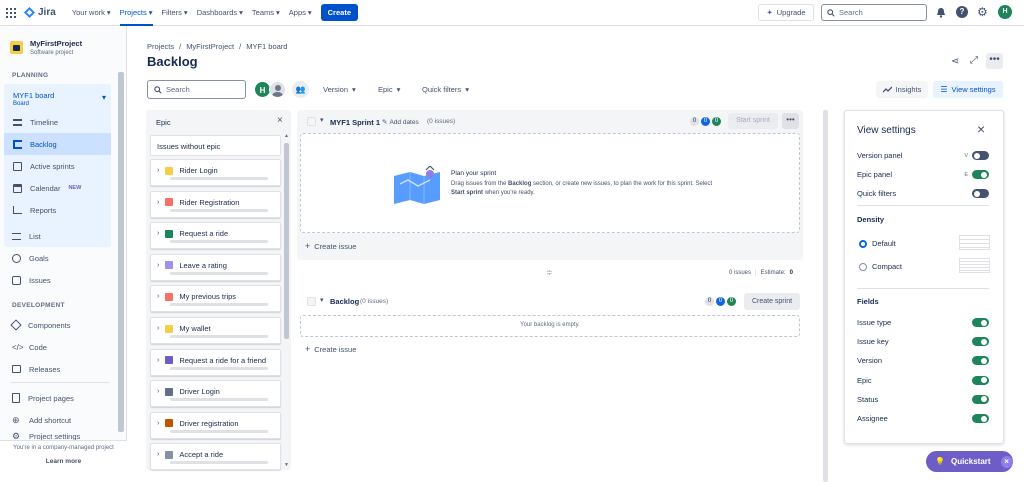  I want to click on field-toggle-row: Epic, so click(923, 380).